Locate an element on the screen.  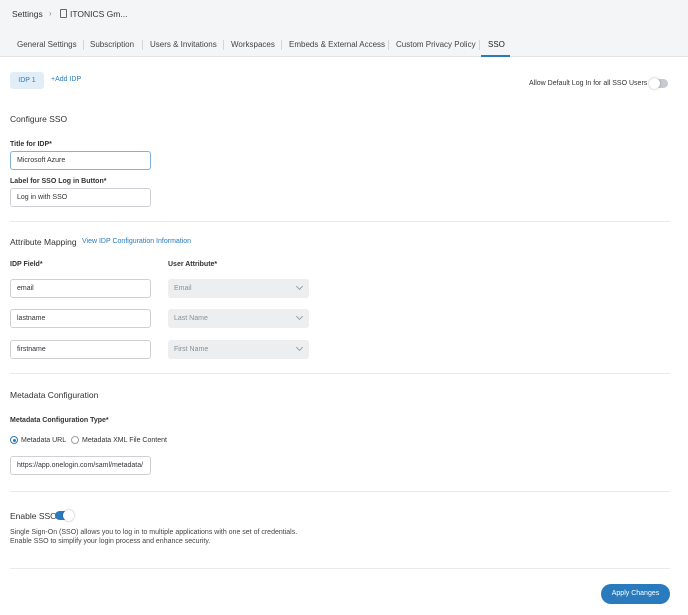
tab-custom-privacy-policy: Custom Privacy Policy is located at coordinates (436, 44).